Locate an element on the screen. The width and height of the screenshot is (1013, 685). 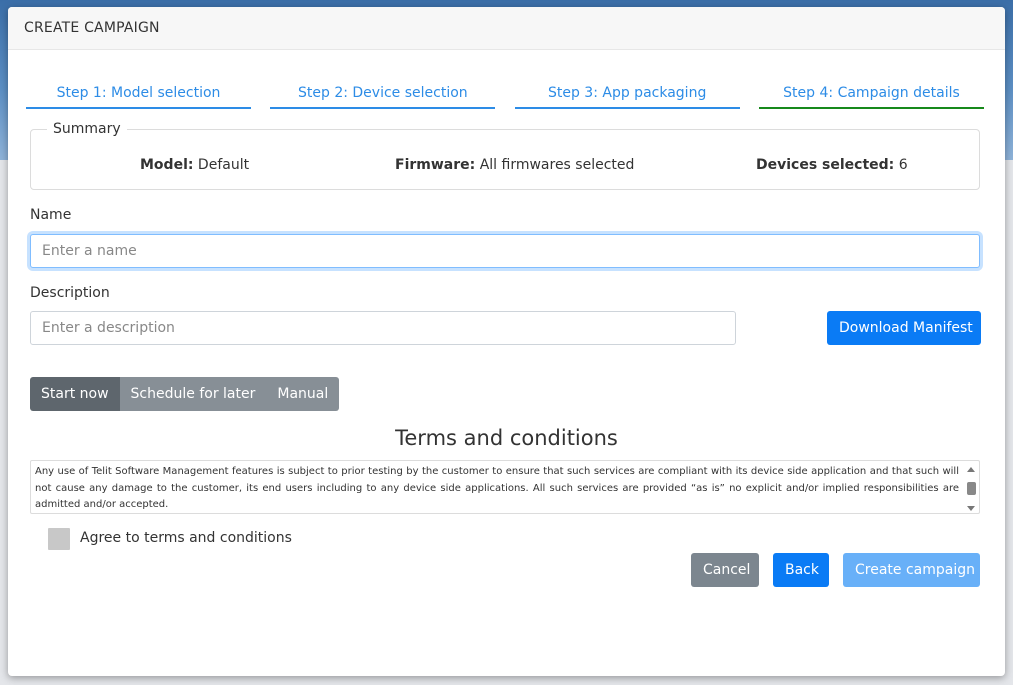
modal-title: CREATE CAMPAIGN is located at coordinates (506, 28).